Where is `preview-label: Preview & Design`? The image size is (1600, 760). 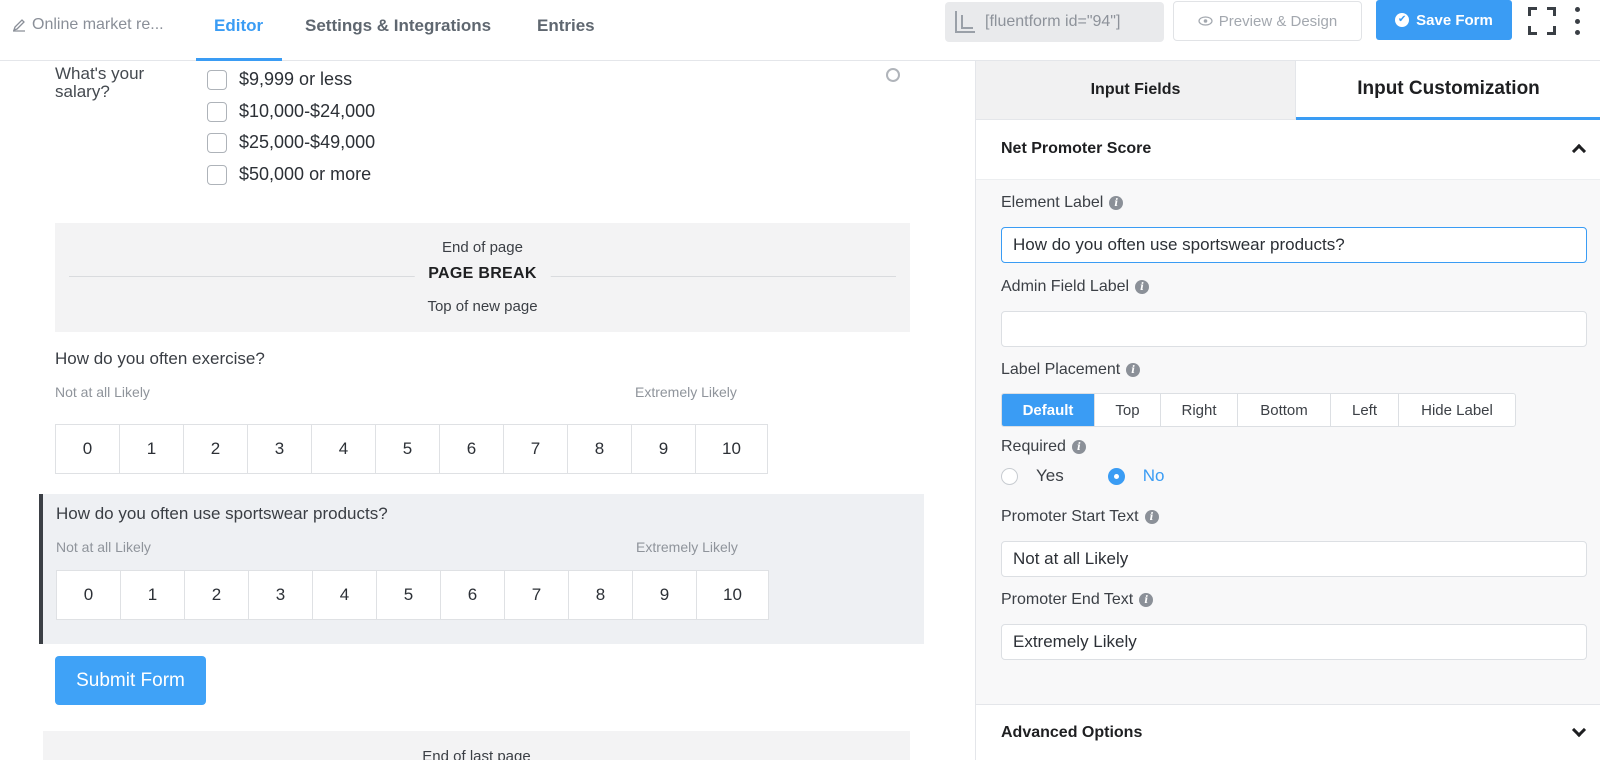
preview-label: Preview & Design is located at coordinates (1278, 21).